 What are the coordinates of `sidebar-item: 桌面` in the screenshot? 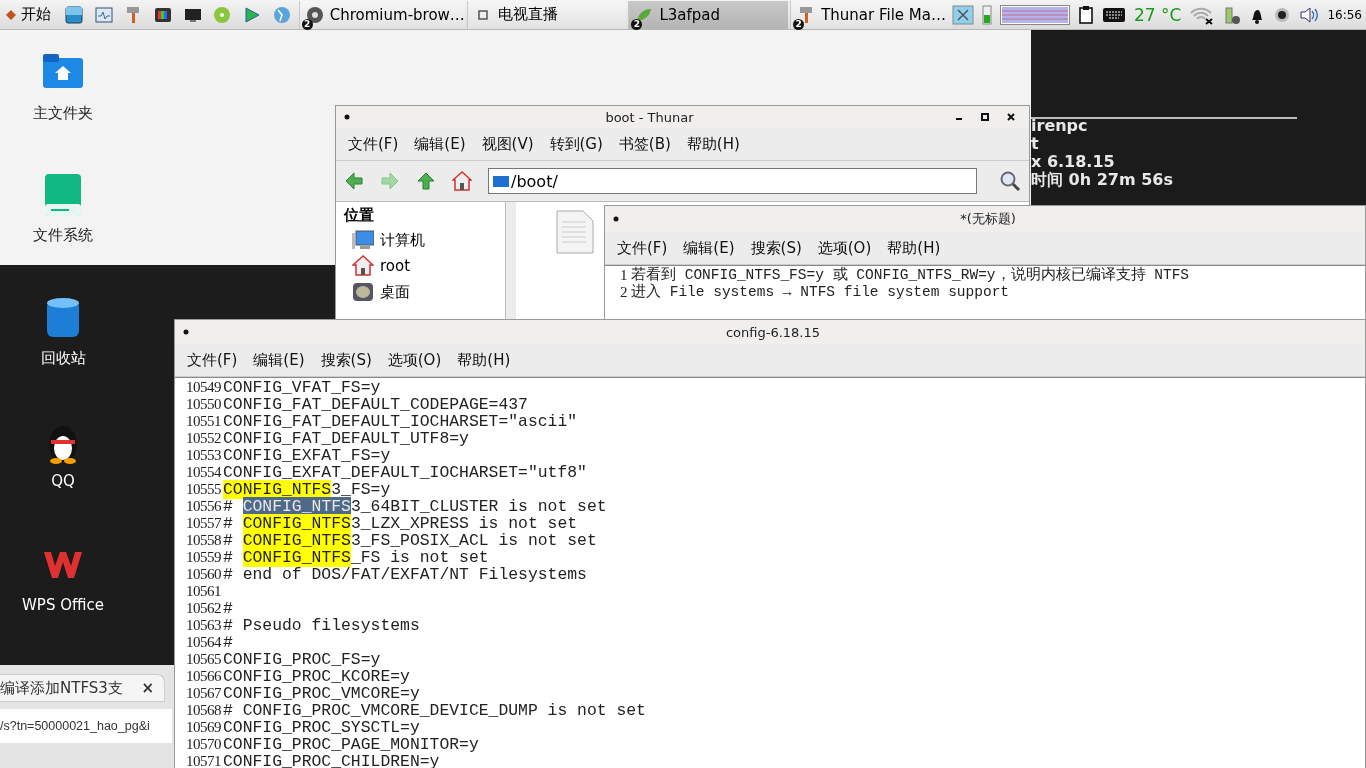 It's located at (420, 292).